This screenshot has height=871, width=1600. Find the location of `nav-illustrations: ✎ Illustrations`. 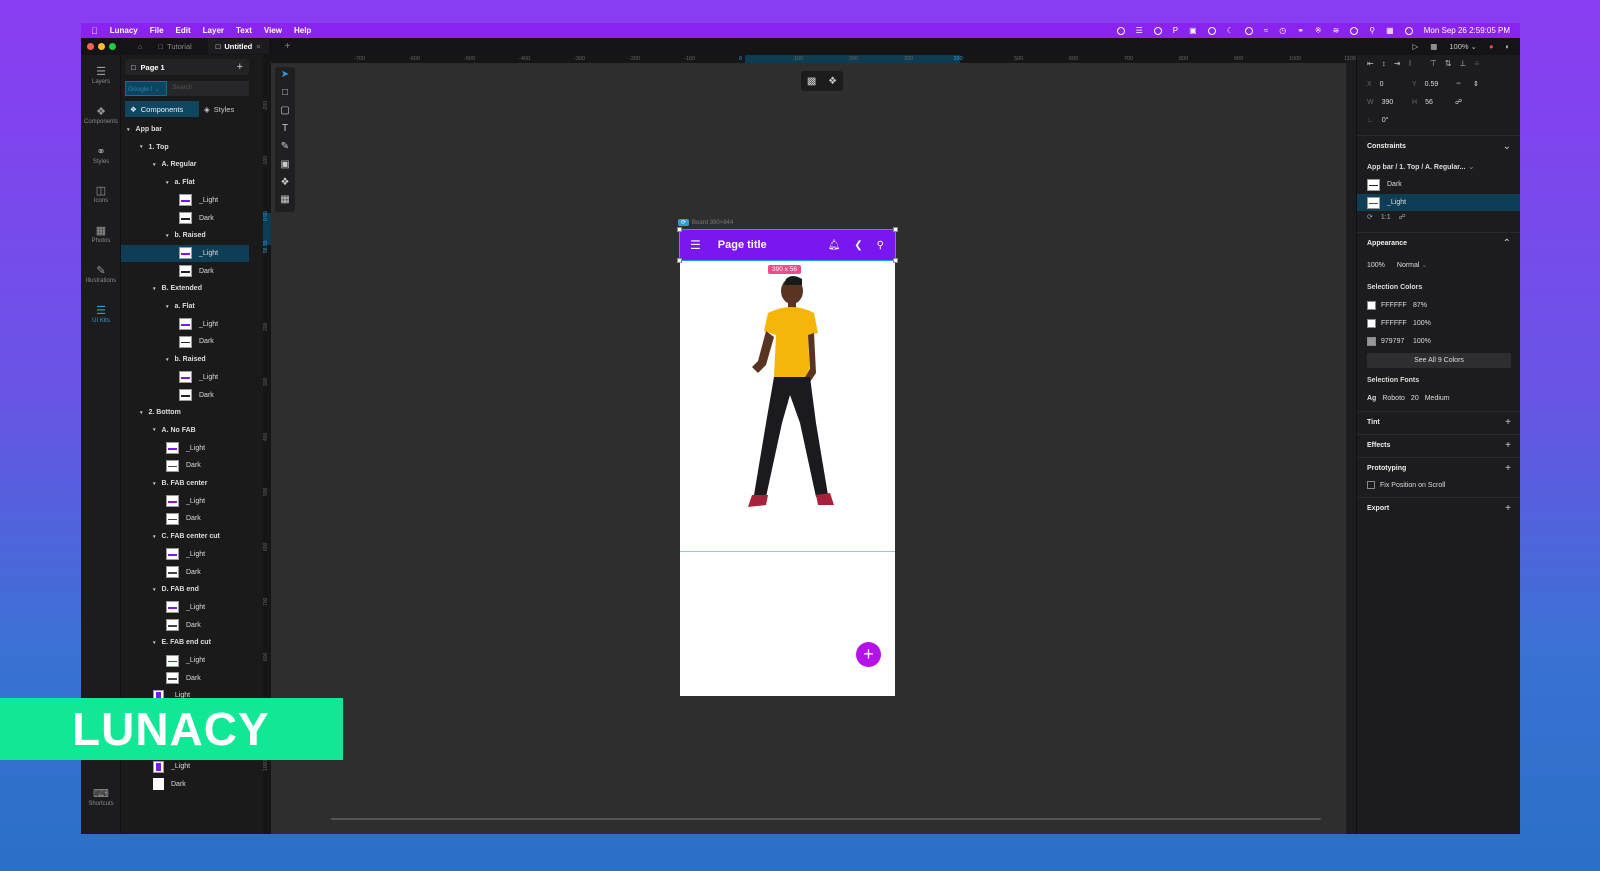

nav-illustrations: ✎ Illustrations is located at coordinates (101, 274).